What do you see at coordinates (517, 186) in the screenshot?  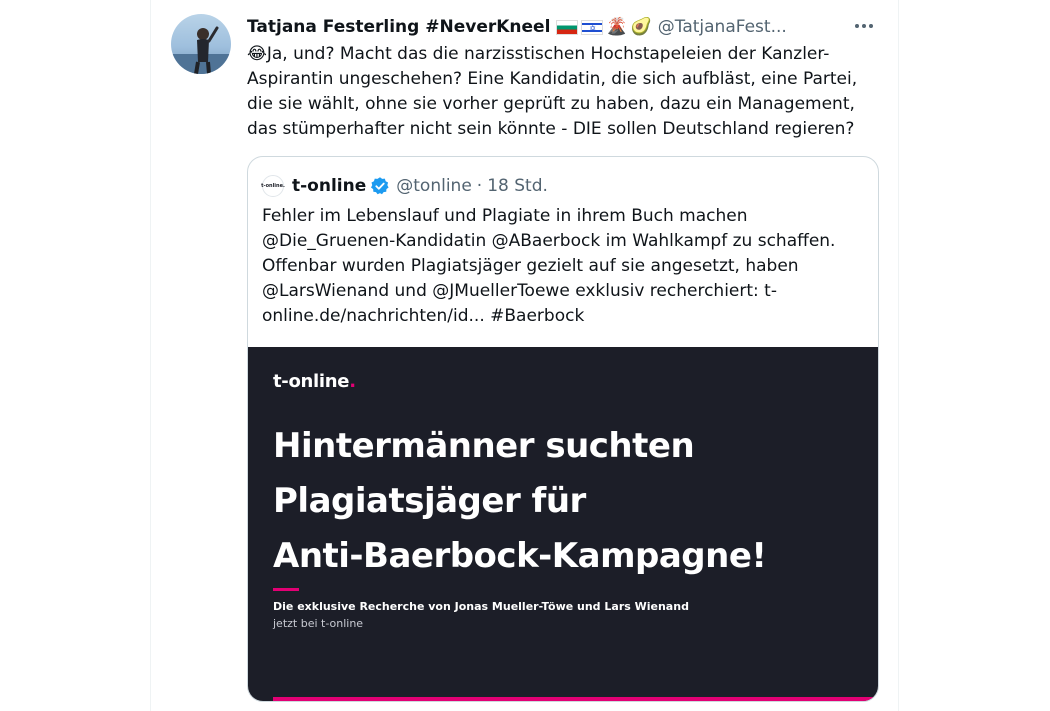 I see `quoted-tweet-time: 18 Std.` at bounding box center [517, 186].